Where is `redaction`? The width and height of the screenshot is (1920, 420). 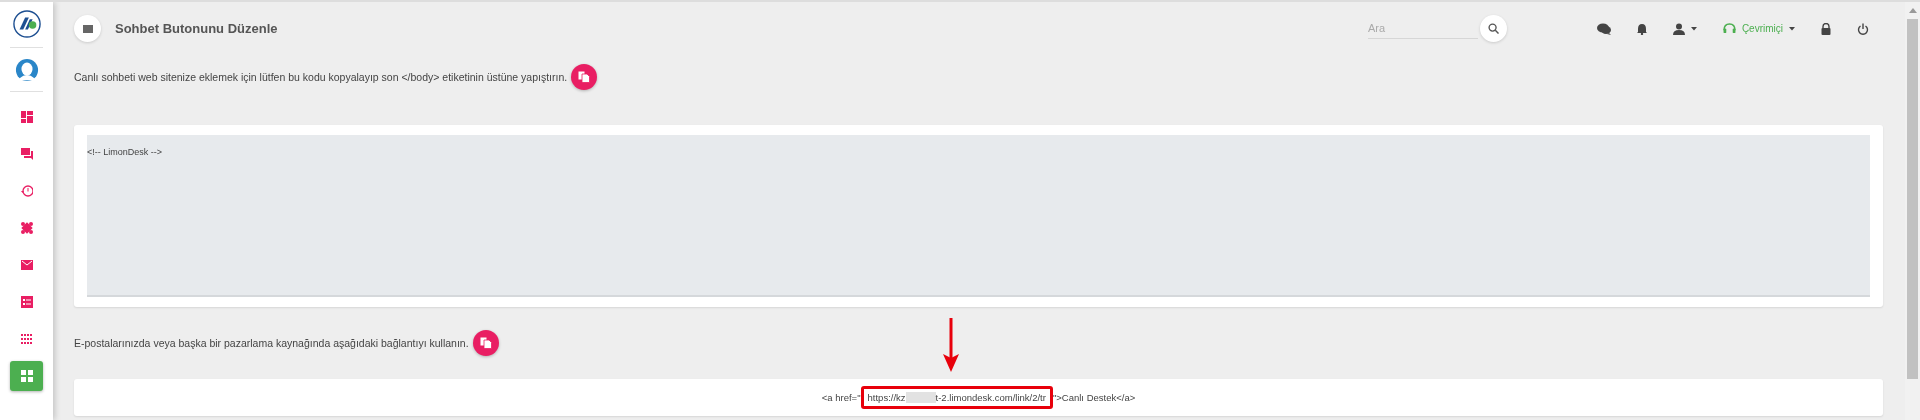 redaction is located at coordinates (920, 397).